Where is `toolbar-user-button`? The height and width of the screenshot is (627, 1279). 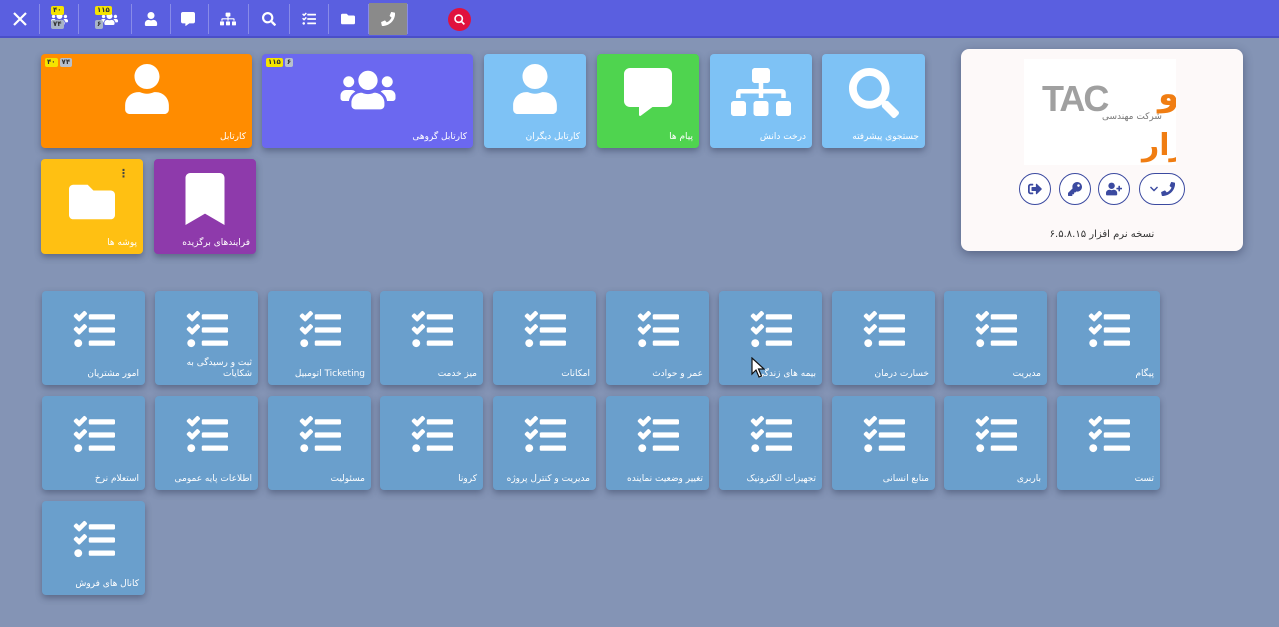 toolbar-user-button is located at coordinates (151, 19).